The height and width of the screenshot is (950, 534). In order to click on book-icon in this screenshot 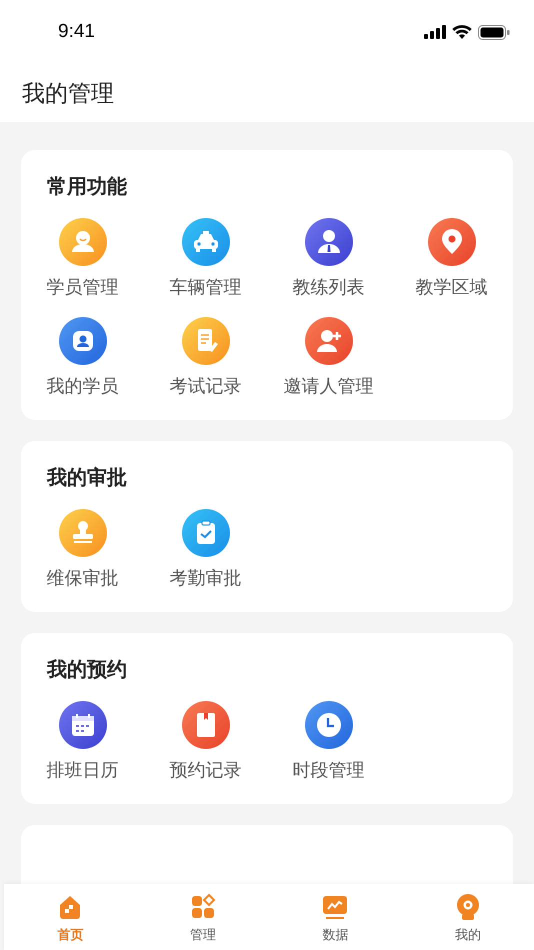, I will do `click(206, 725)`.